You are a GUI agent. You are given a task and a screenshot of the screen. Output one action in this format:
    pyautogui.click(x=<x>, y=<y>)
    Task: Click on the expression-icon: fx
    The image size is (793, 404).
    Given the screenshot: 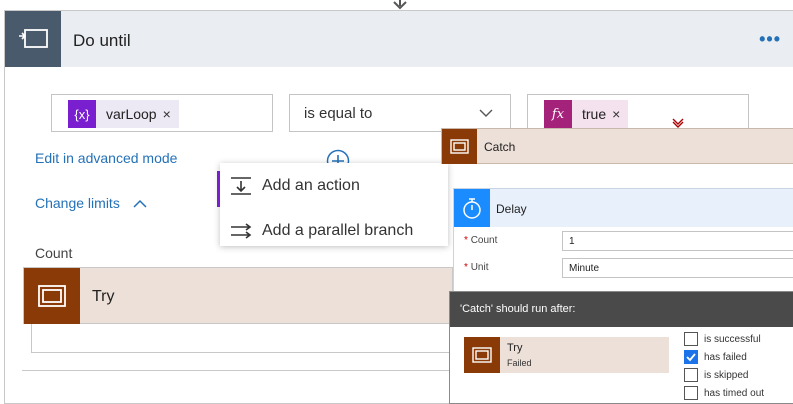 What is the action you would take?
    pyautogui.click(x=558, y=114)
    